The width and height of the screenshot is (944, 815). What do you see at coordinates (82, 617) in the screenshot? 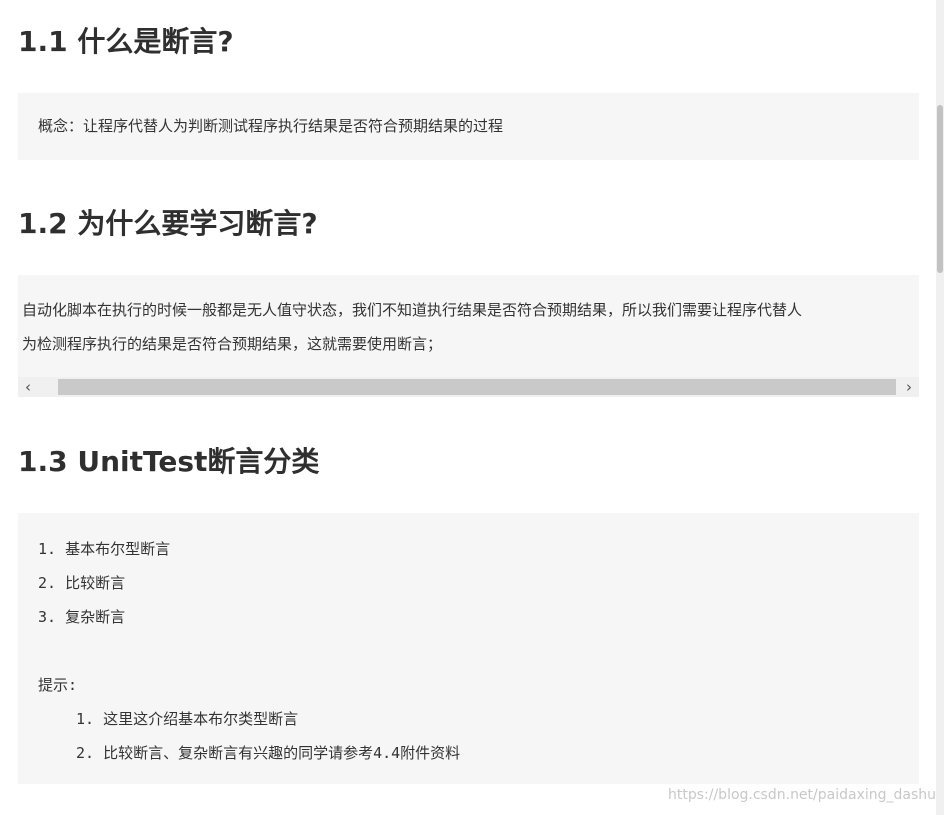
I see `list-item: 3. 复杂断言` at bounding box center [82, 617].